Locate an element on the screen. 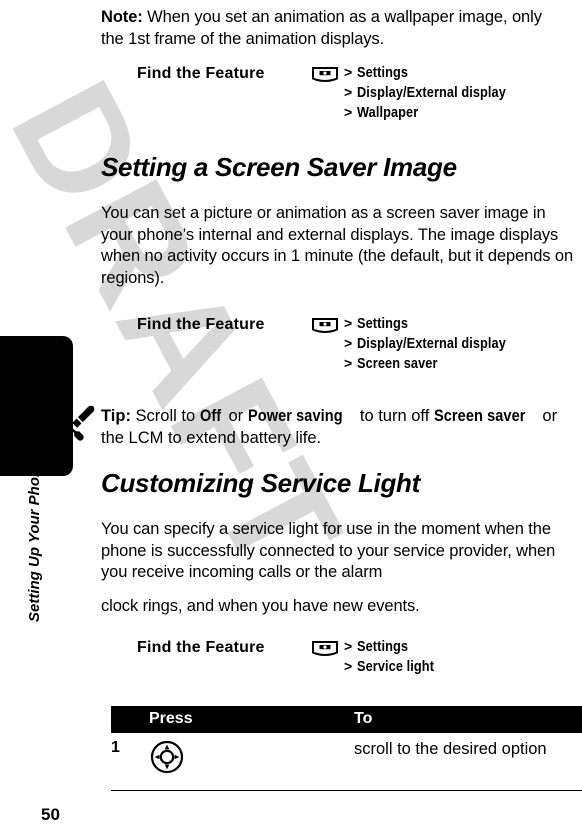 This screenshot has width=582, height=837. steps-header-to: To is located at coordinates (468, 719).